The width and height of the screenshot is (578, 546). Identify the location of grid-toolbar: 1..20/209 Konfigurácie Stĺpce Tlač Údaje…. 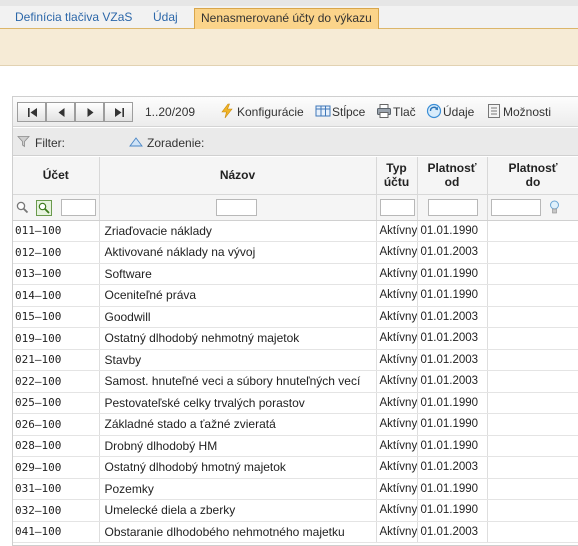
(295, 112).